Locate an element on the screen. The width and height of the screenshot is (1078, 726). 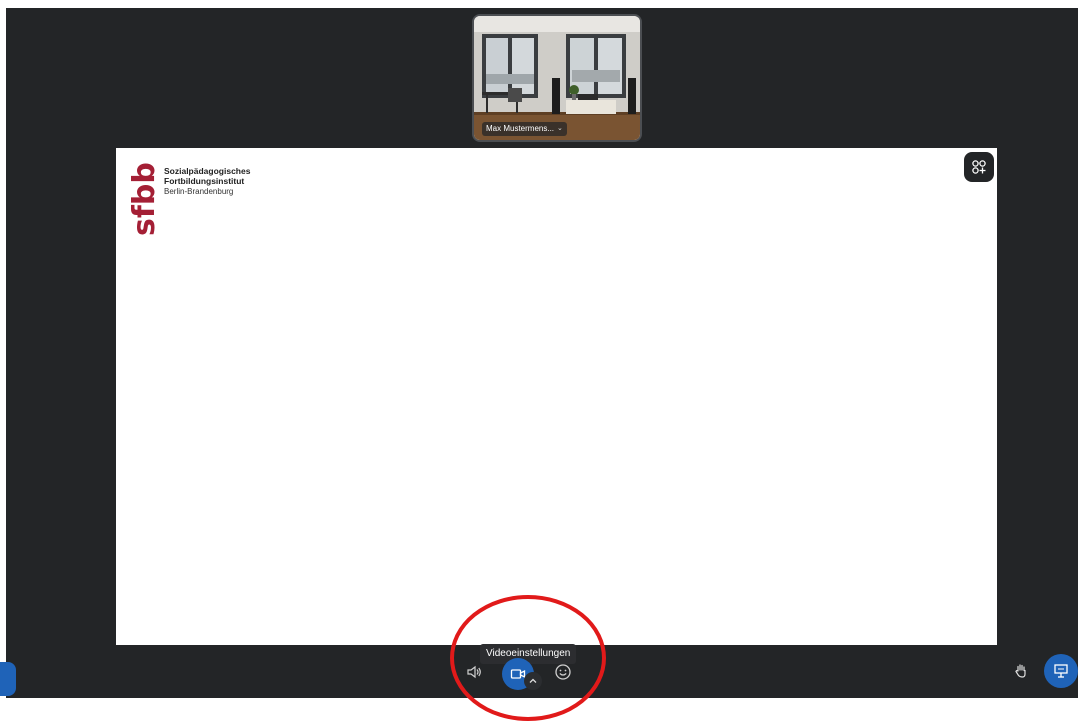
hand-icon is located at coordinates (1020, 671).